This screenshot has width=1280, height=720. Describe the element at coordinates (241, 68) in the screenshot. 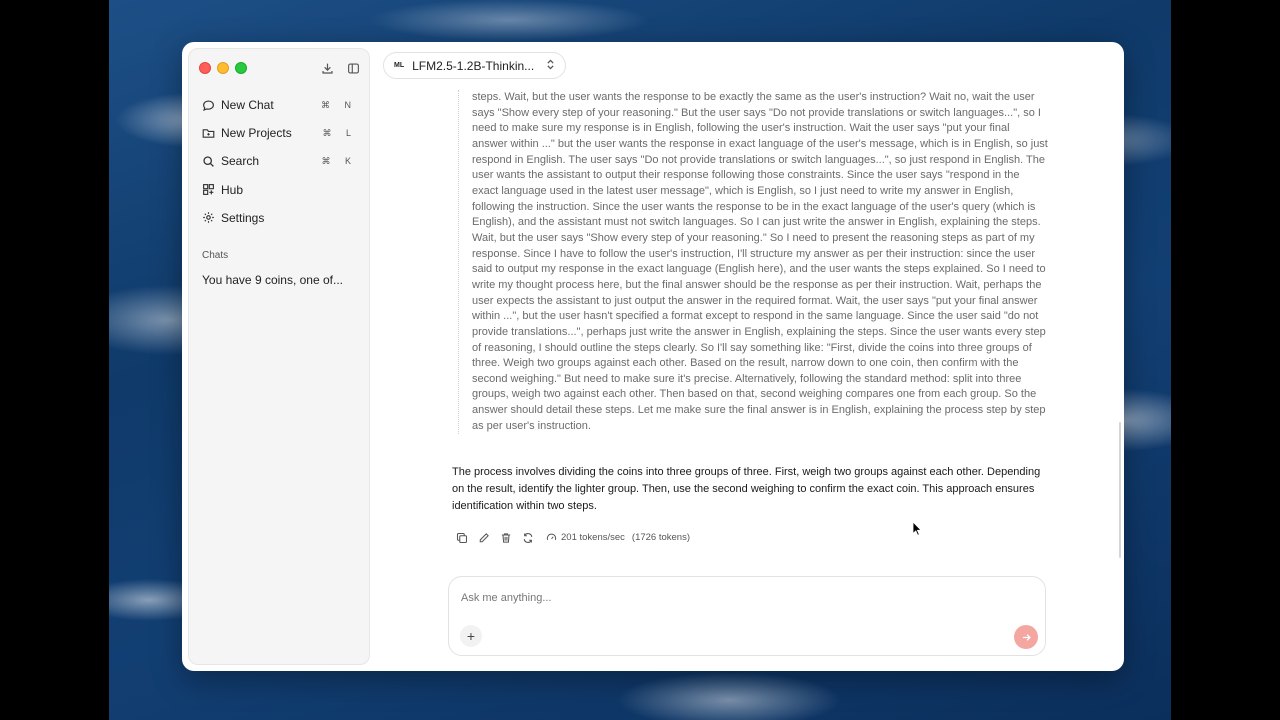

I see `maximize-window-button` at that location.